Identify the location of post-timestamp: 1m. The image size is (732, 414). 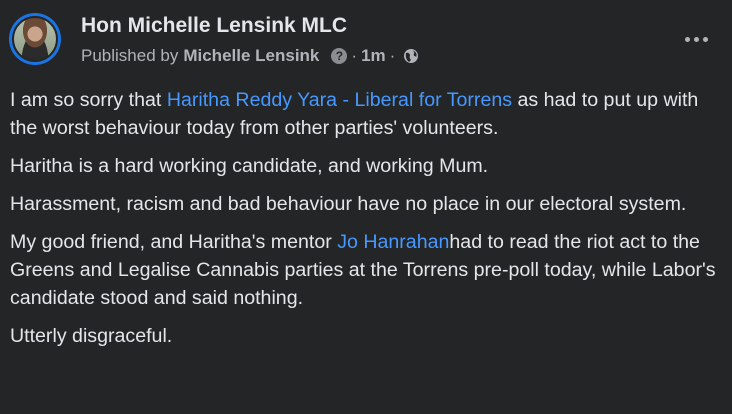
(373, 56).